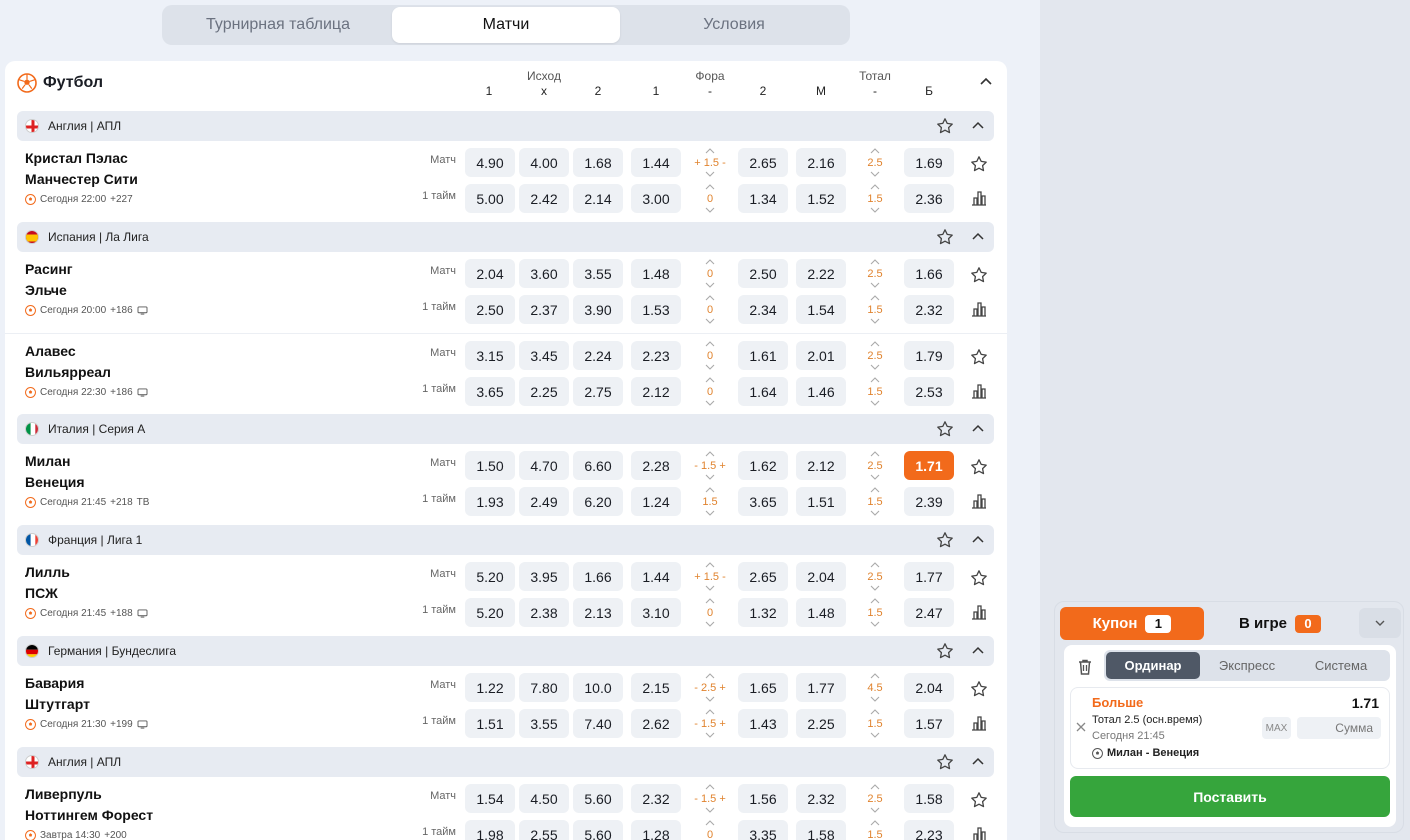  Describe the element at coordinates (490, 687) in the screenshot. I see `odd-button: 1.22` at that location.